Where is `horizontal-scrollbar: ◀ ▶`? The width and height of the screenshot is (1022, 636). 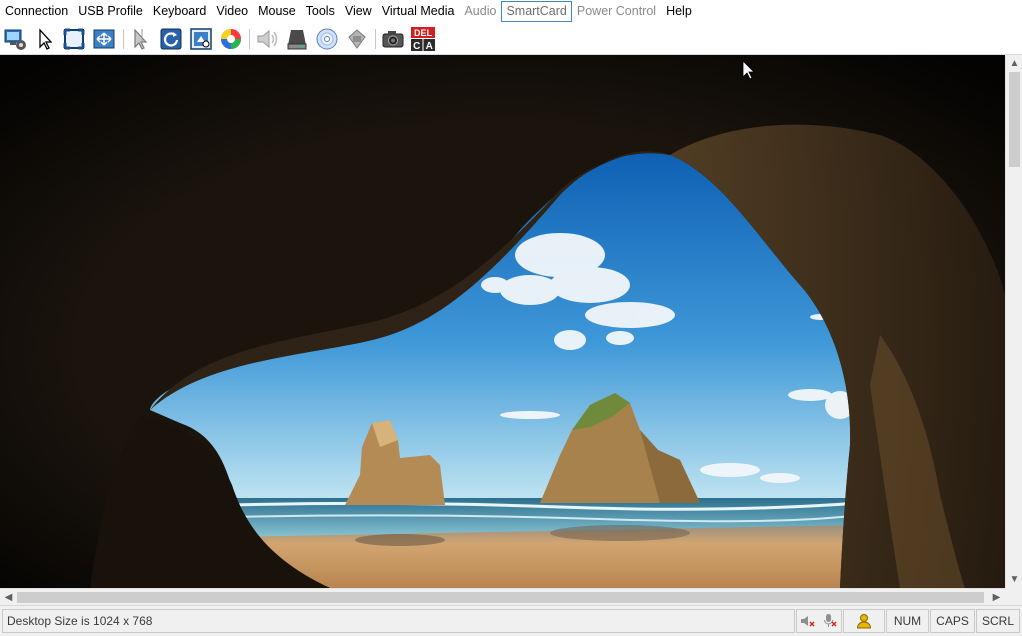 horizontal-scrollbar: ◀ ▶ is located at coordinates (502, 597).